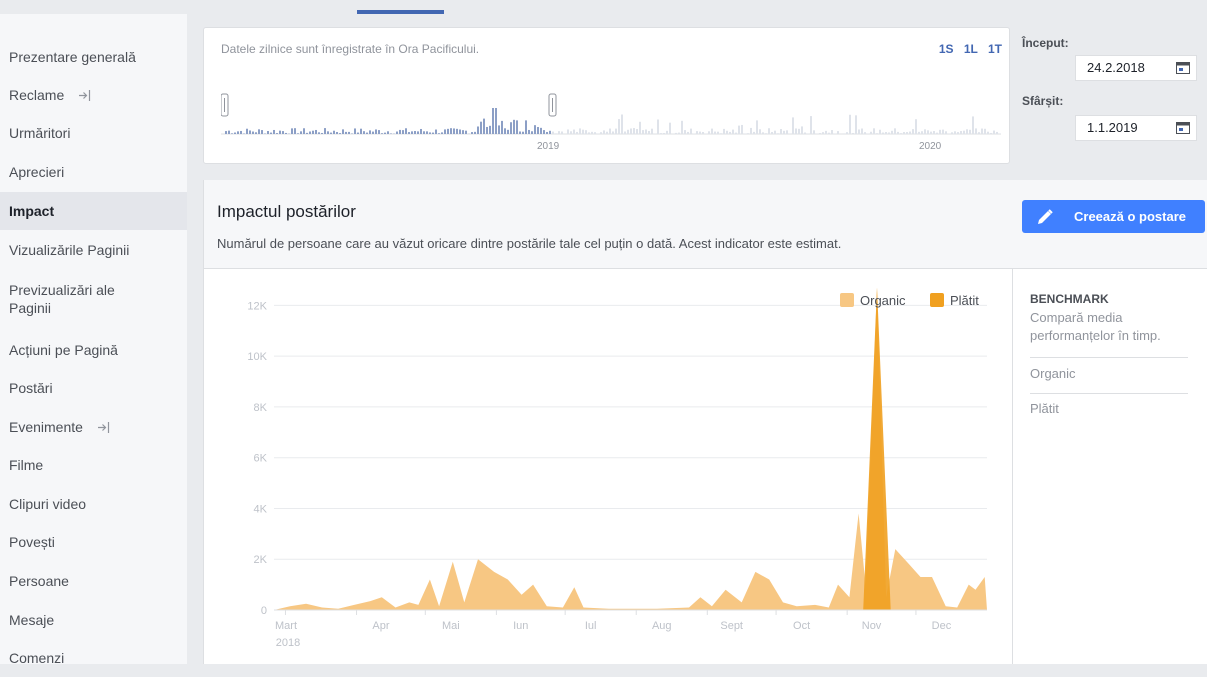 The height and width of the screenshot is (677, 1207). Describe the element at coordinates (1109, 393) in the screenshot. I see `divider` at that location.